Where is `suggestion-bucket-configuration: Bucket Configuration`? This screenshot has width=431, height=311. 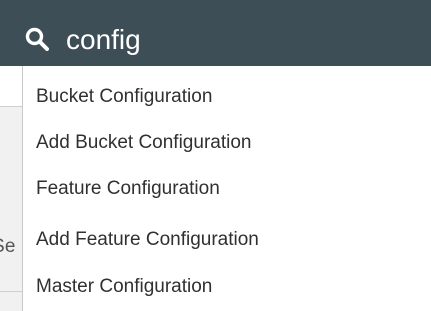
suggestion-bucket-configuration: Bucket Configuration is located at coordinates (124, 97).